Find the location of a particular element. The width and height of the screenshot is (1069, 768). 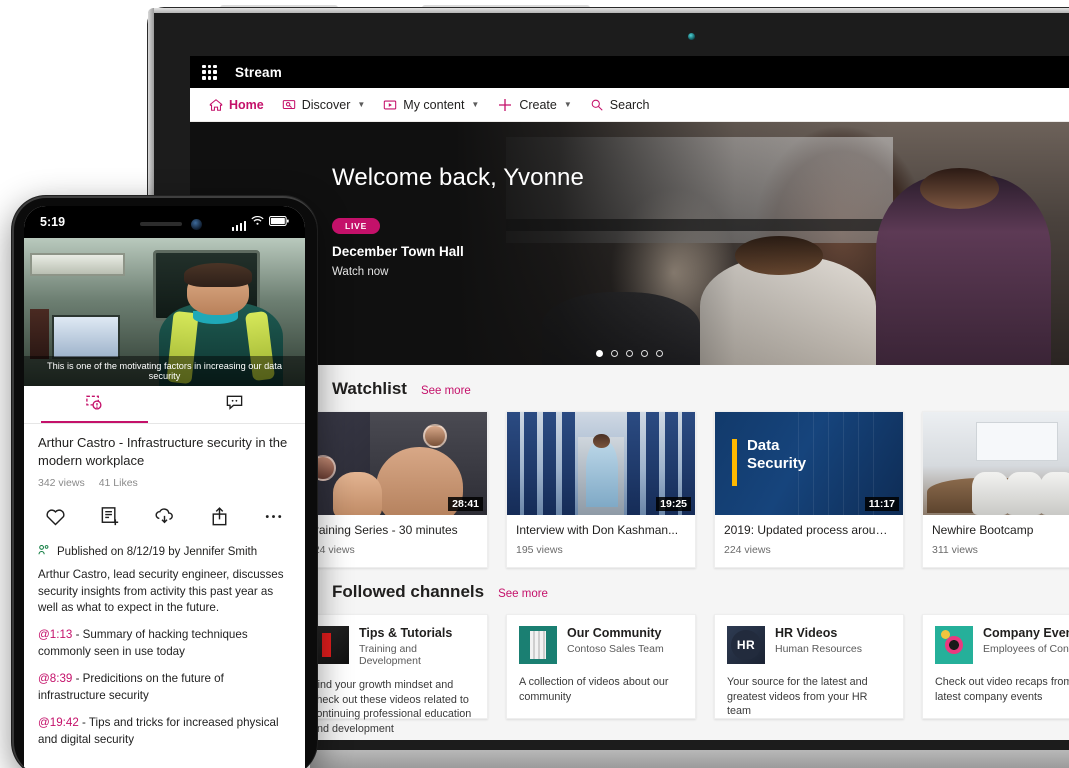

welcome-message: Welcome back, Yvonne is located at coordinates (458, 177).